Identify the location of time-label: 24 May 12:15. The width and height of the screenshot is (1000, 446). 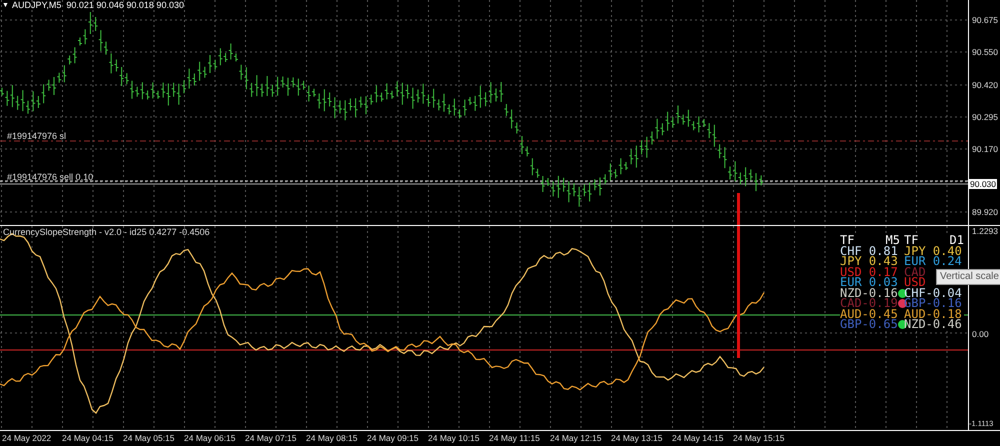
(576, 438).